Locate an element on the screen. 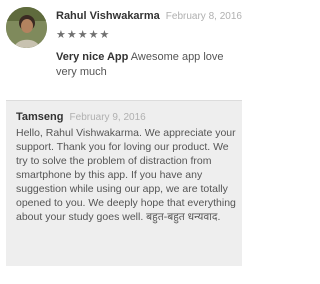 Image resolution: width=320 pixels, height=284 pixels. reply-header: Tamseng February 9, 2016 is located at coordinates (81, 117).